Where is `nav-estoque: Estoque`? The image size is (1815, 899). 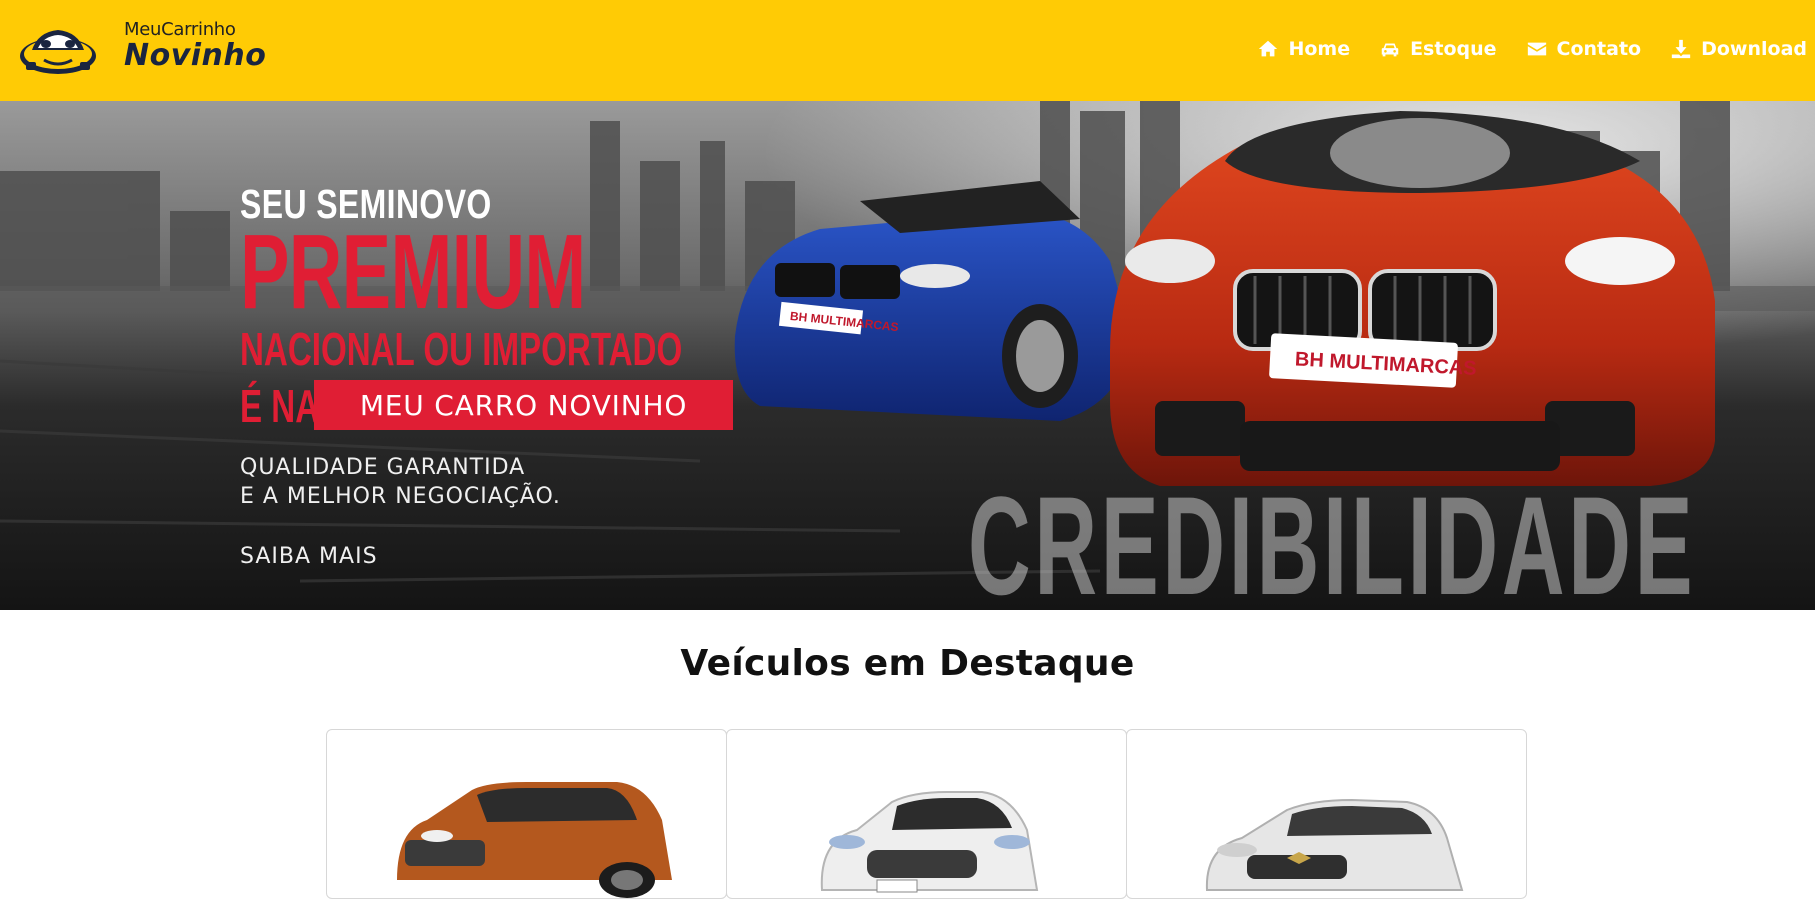
nav-estoque: Estoque is located at coordinates (1438, 49).